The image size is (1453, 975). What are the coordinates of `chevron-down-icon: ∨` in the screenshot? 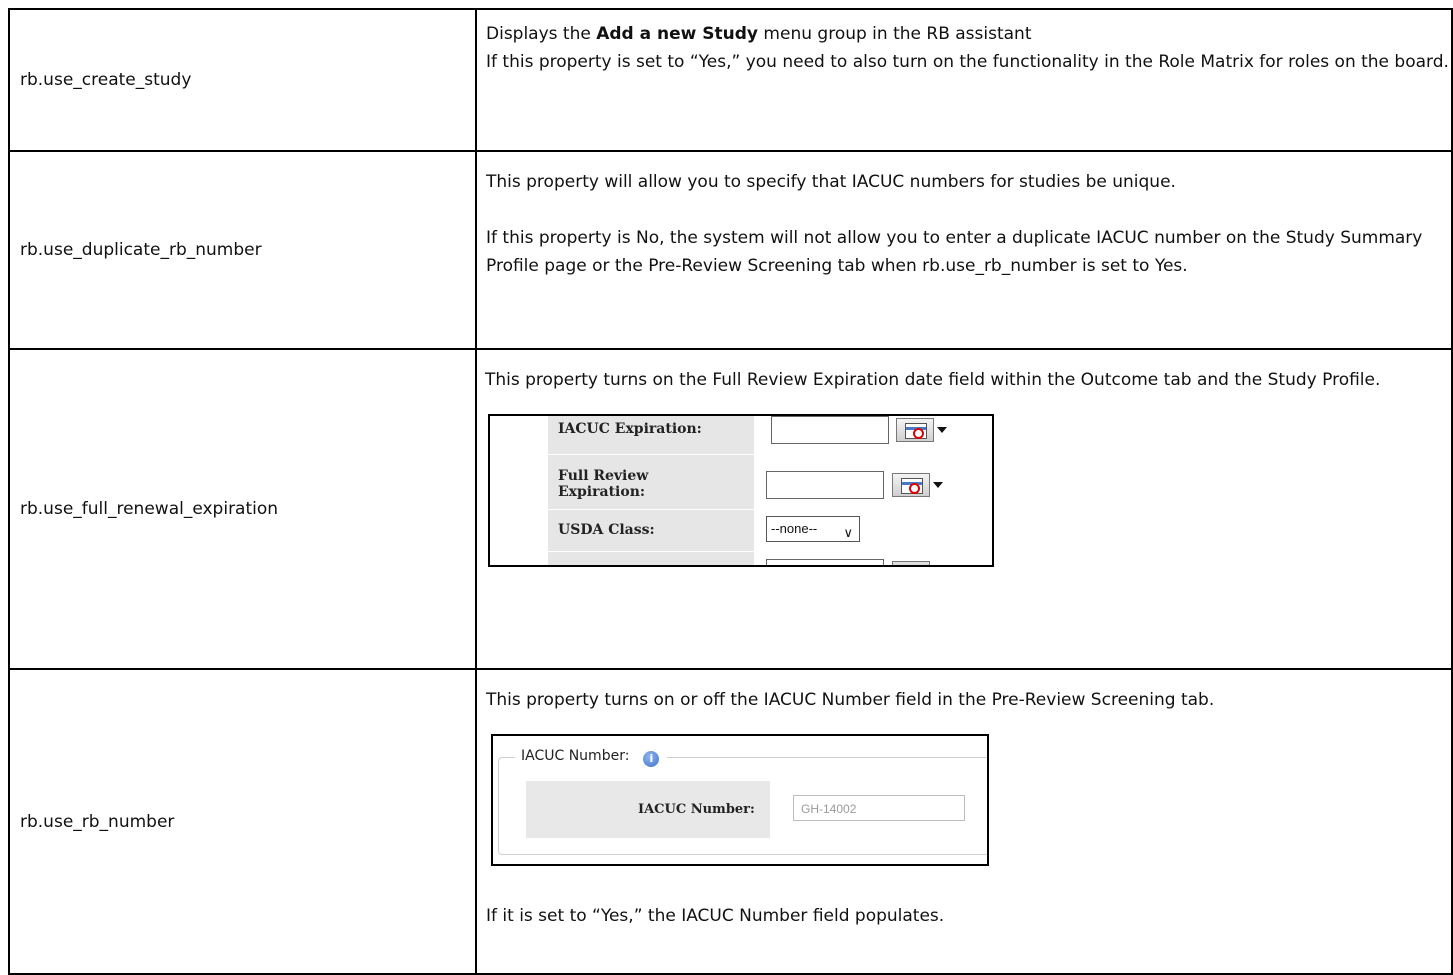 It's located at (848, 532).